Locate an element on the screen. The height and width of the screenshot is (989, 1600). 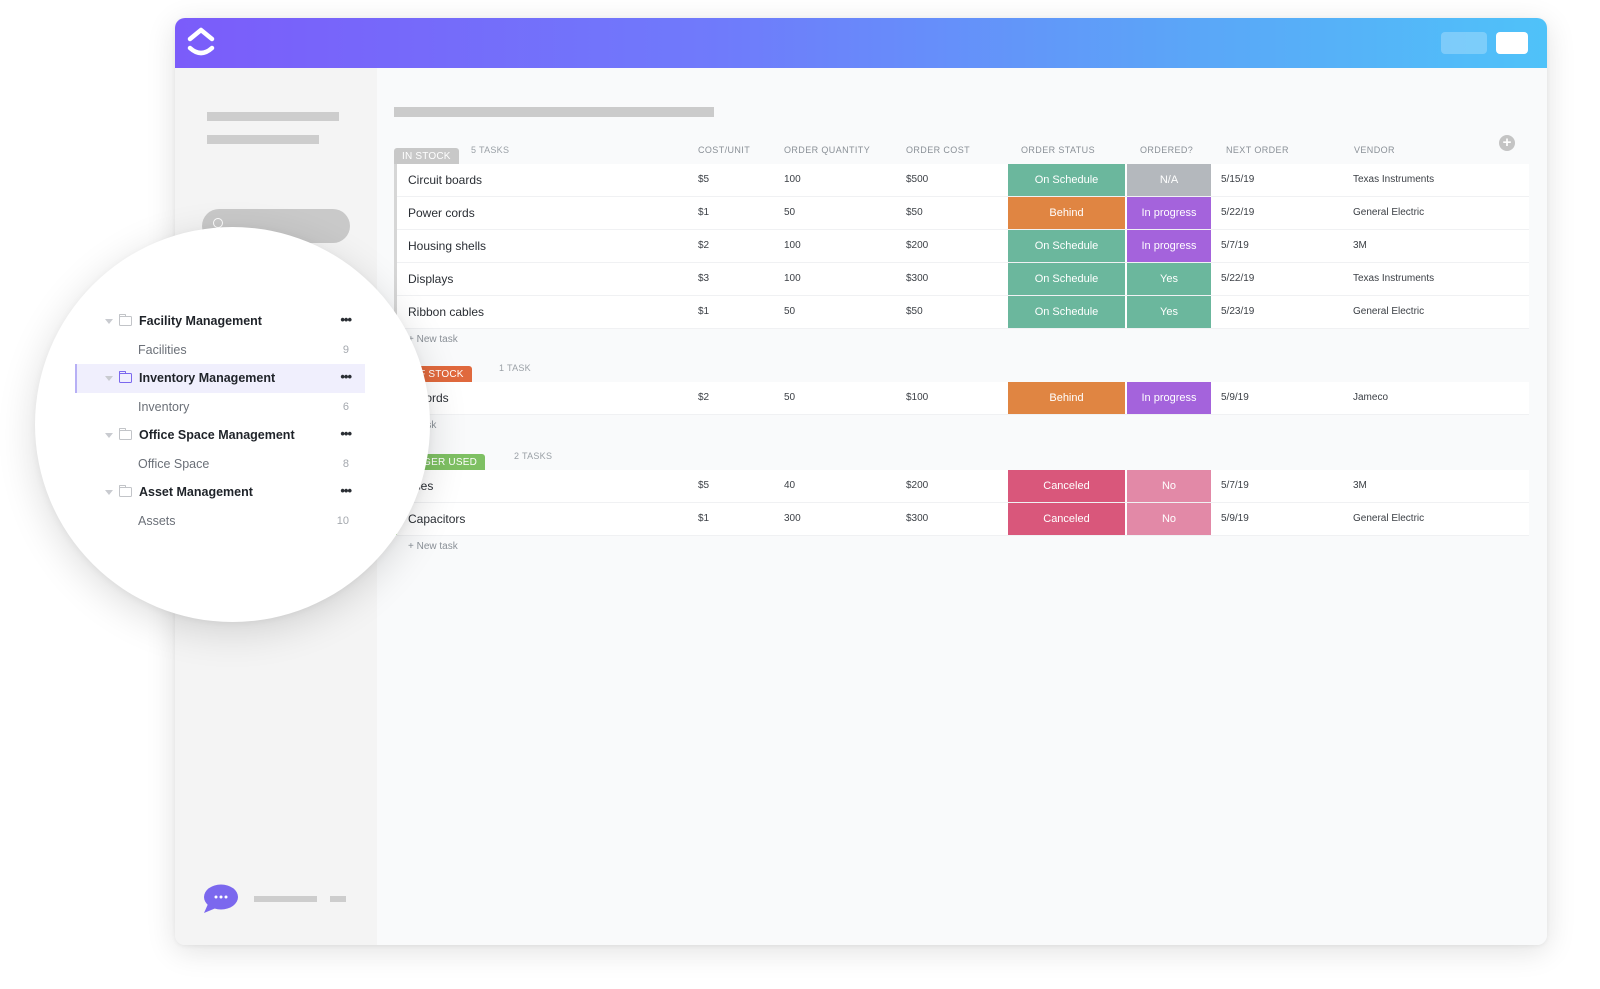
group-tag: IN STOCK is located at coordinates (426, 156).